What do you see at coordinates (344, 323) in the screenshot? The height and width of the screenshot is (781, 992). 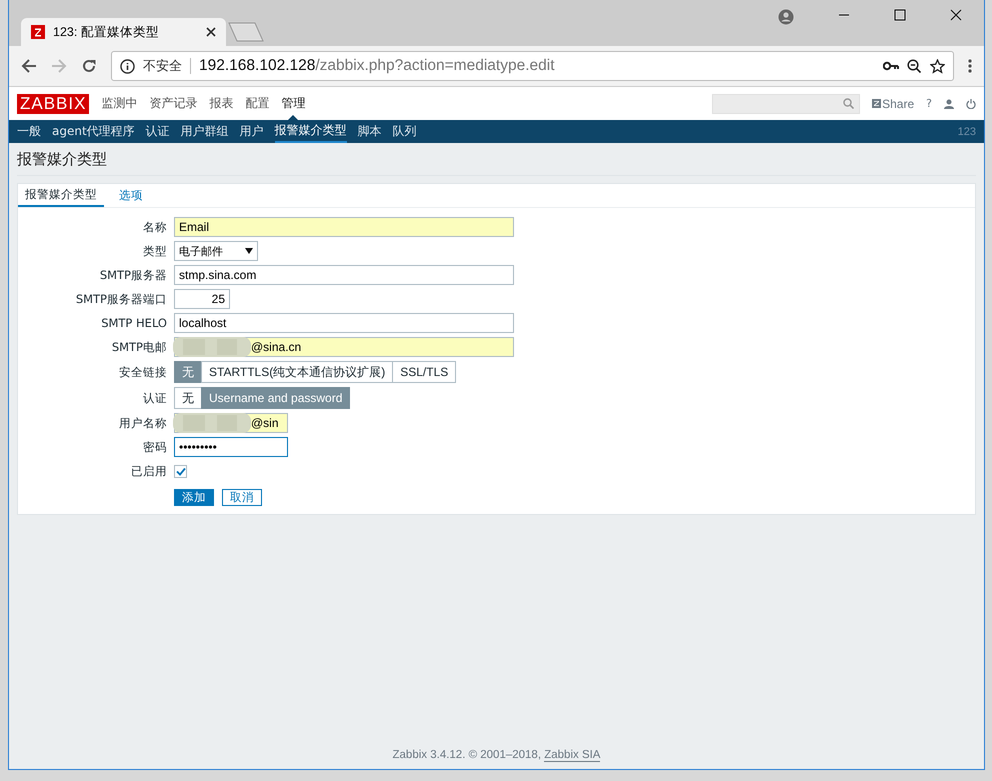 I see `input-field: localhost` at bounding box center [344, 323].